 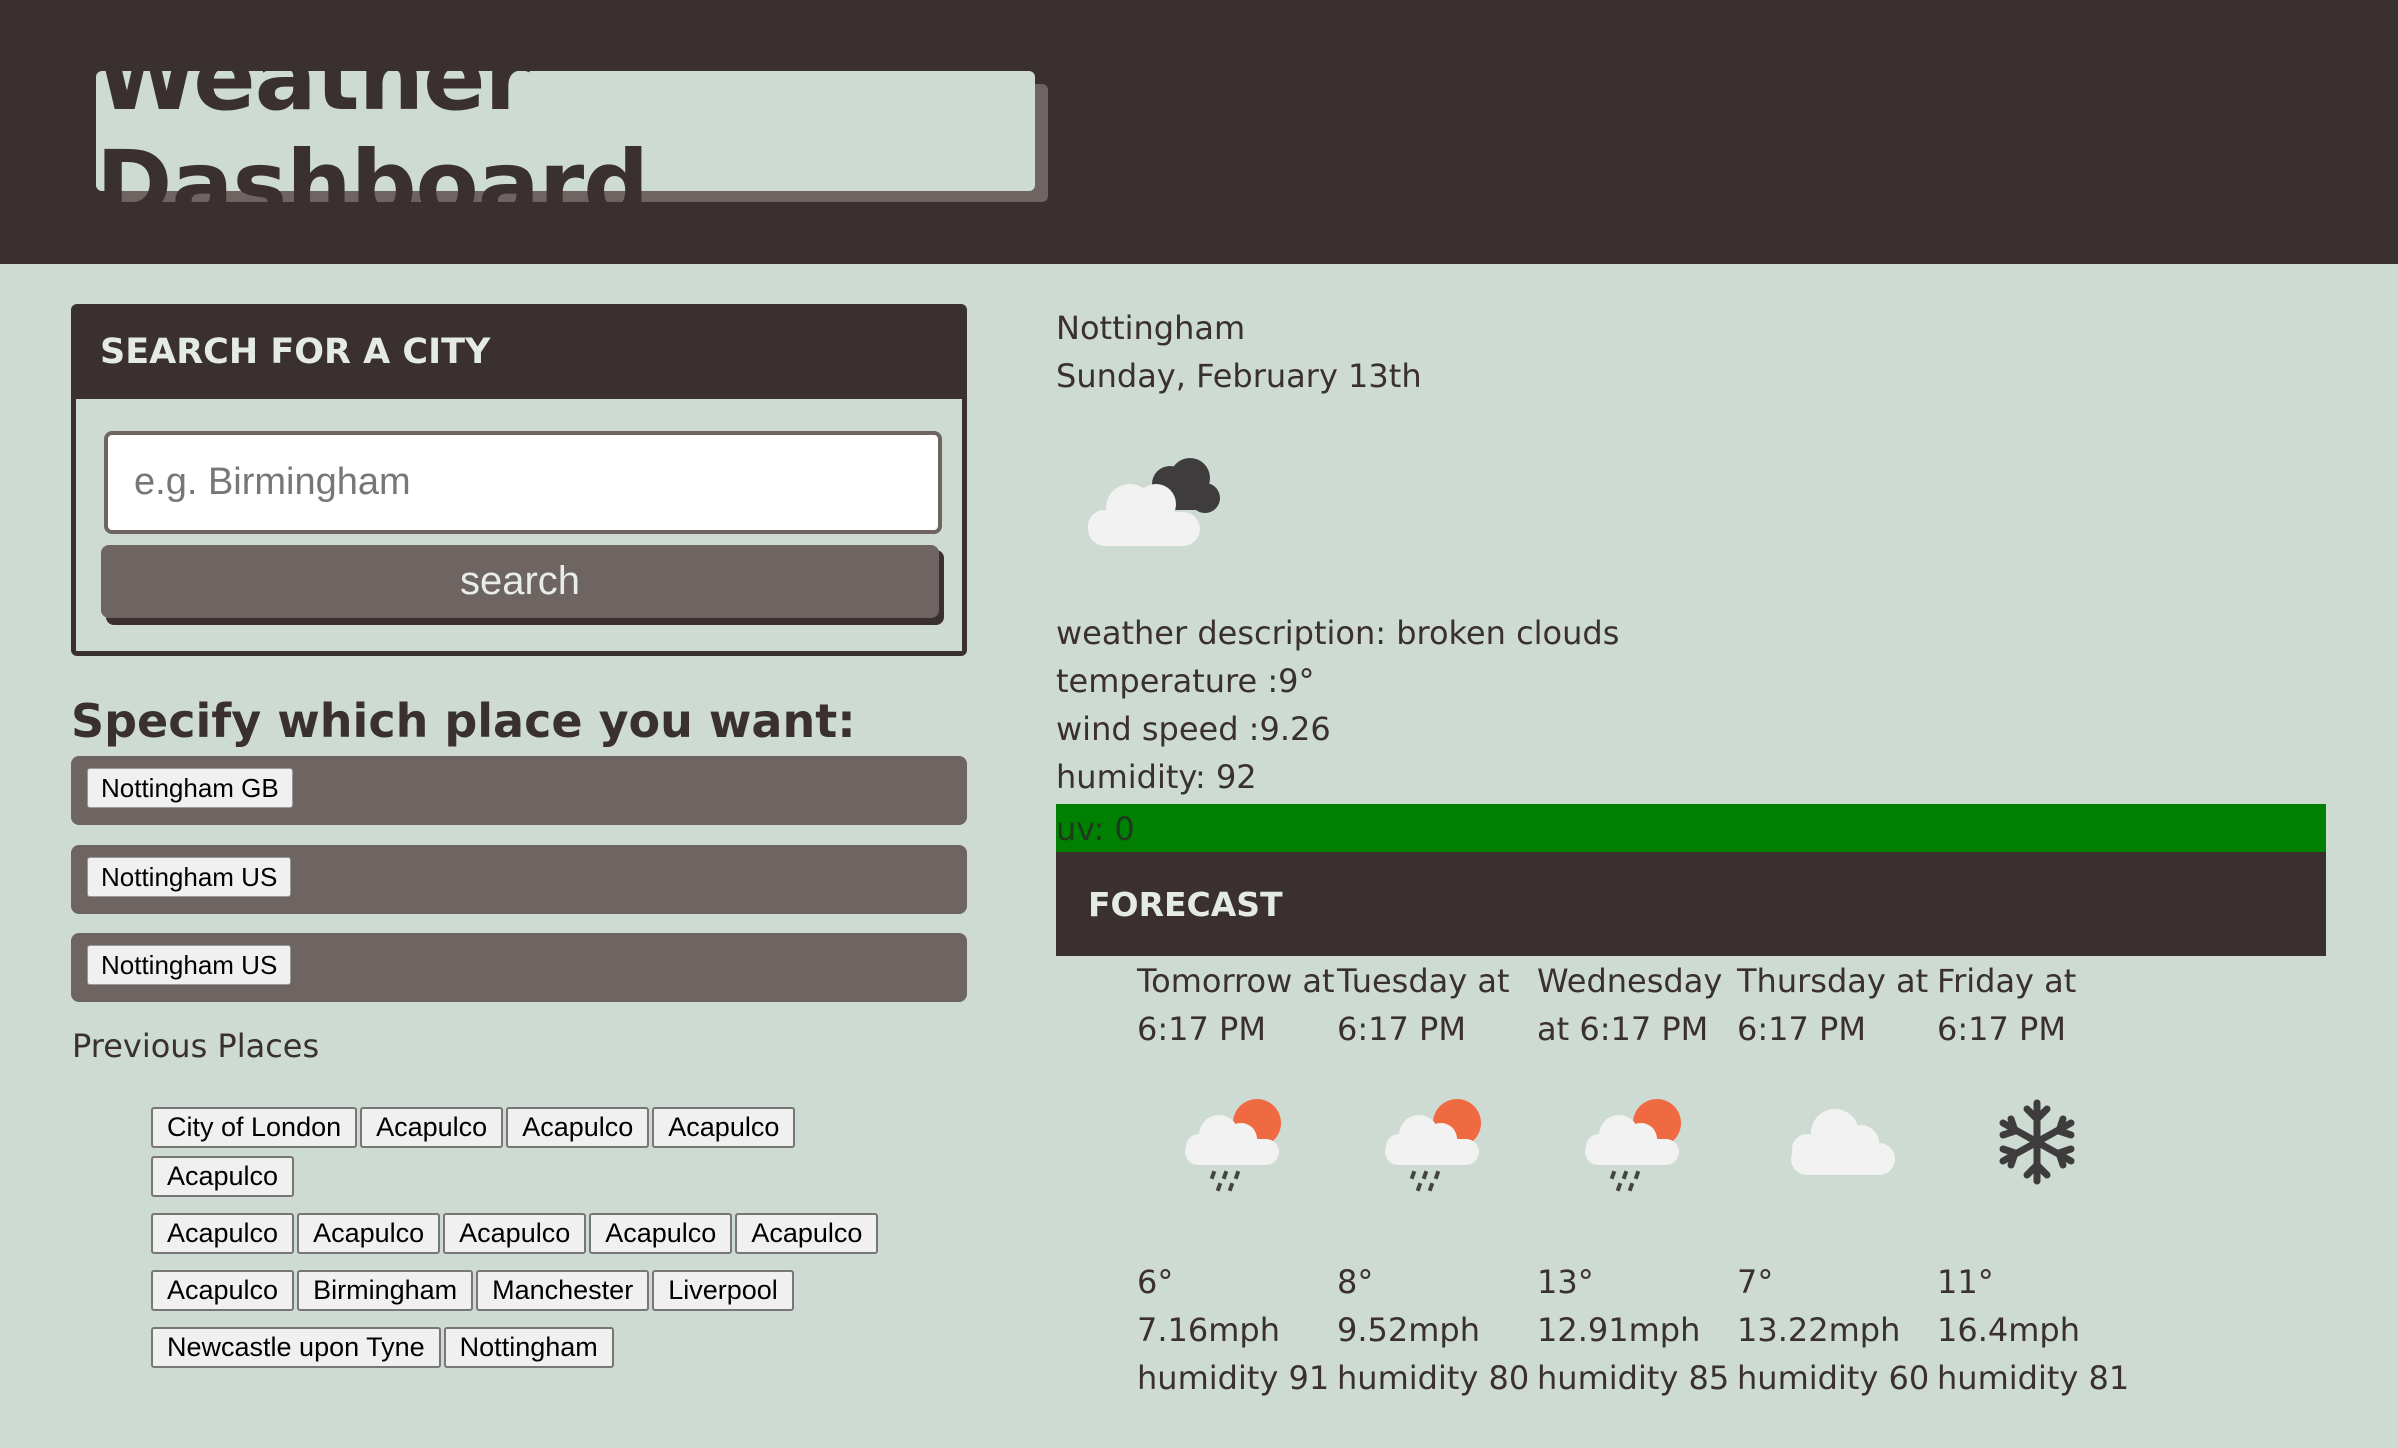 I want to click on snowflake-icon, so click(x=2037, y=1142).